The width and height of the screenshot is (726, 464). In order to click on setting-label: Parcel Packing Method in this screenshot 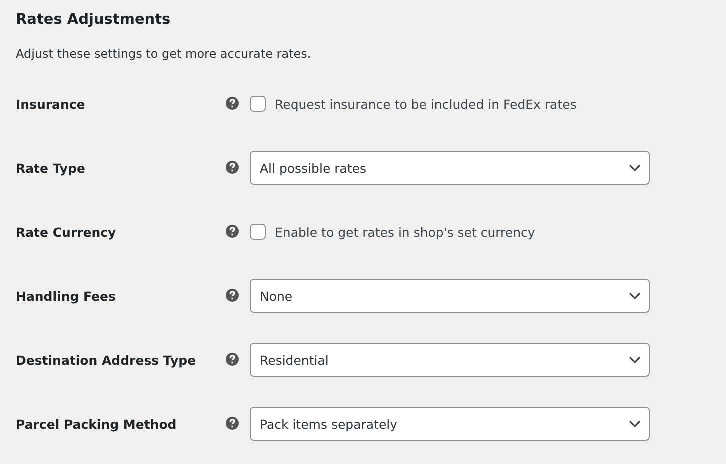, I will do `click(97, 424)`.